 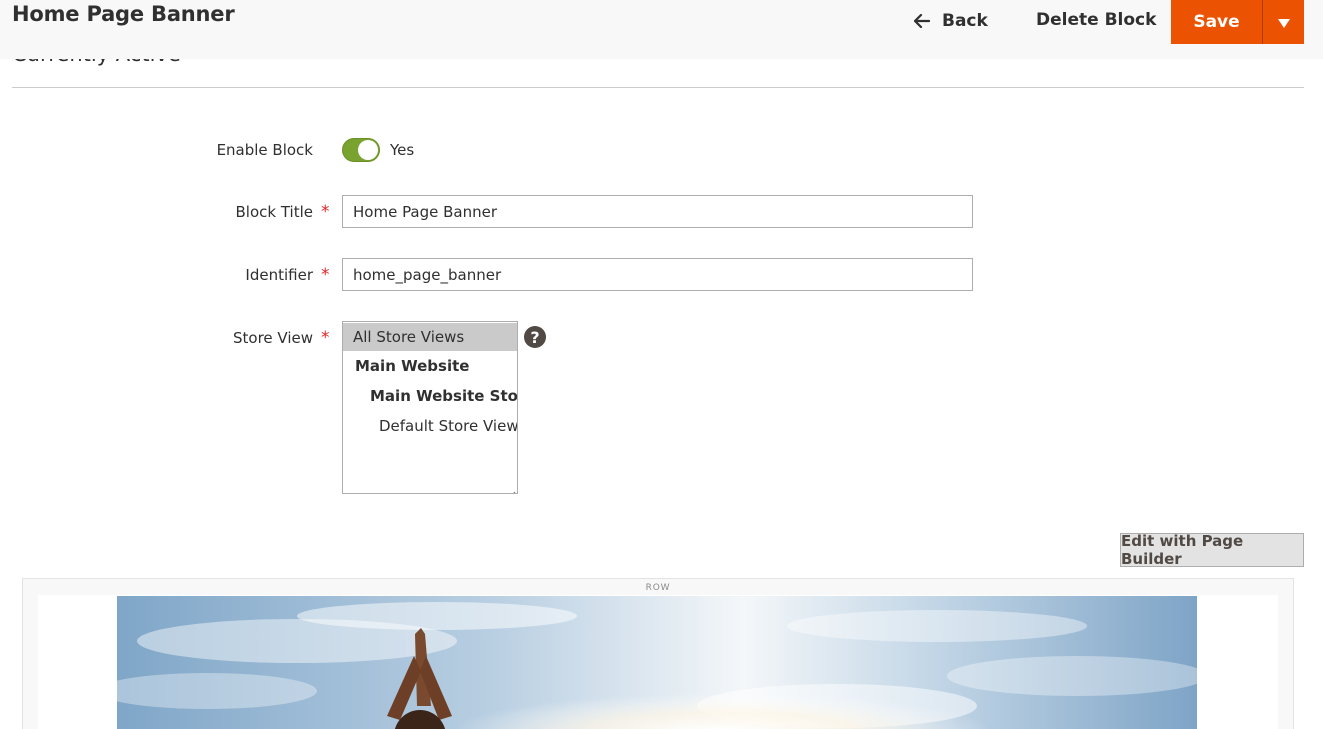 What do you see at coordinates (512, 488) in the screenshot?
I see `resize-grip-icon` at bounding box center [512, 488].